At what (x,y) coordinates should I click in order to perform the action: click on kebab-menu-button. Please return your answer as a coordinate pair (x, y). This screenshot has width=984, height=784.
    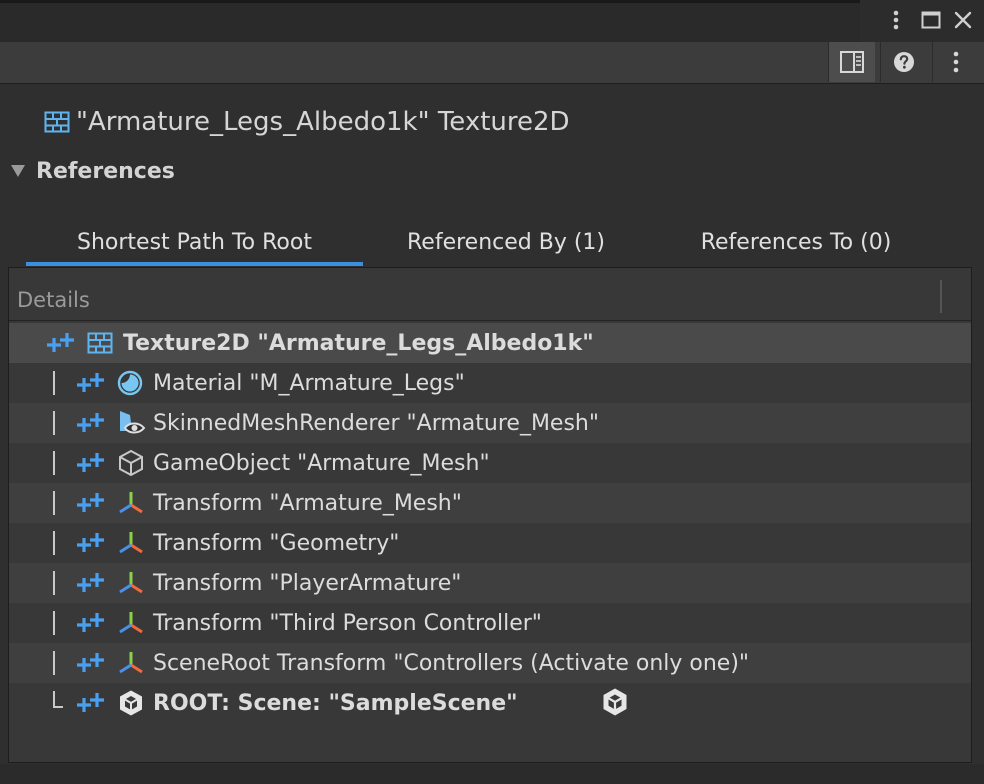
    Looking at the image, I should click on (955, 62).